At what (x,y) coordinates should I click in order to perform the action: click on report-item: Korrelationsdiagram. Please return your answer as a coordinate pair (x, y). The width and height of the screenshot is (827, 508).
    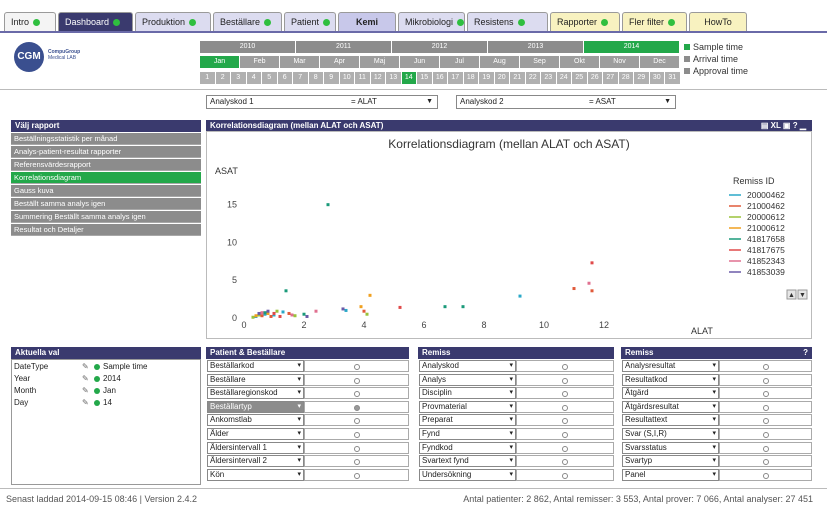
    Looking at the image, I should click on (106, 178).